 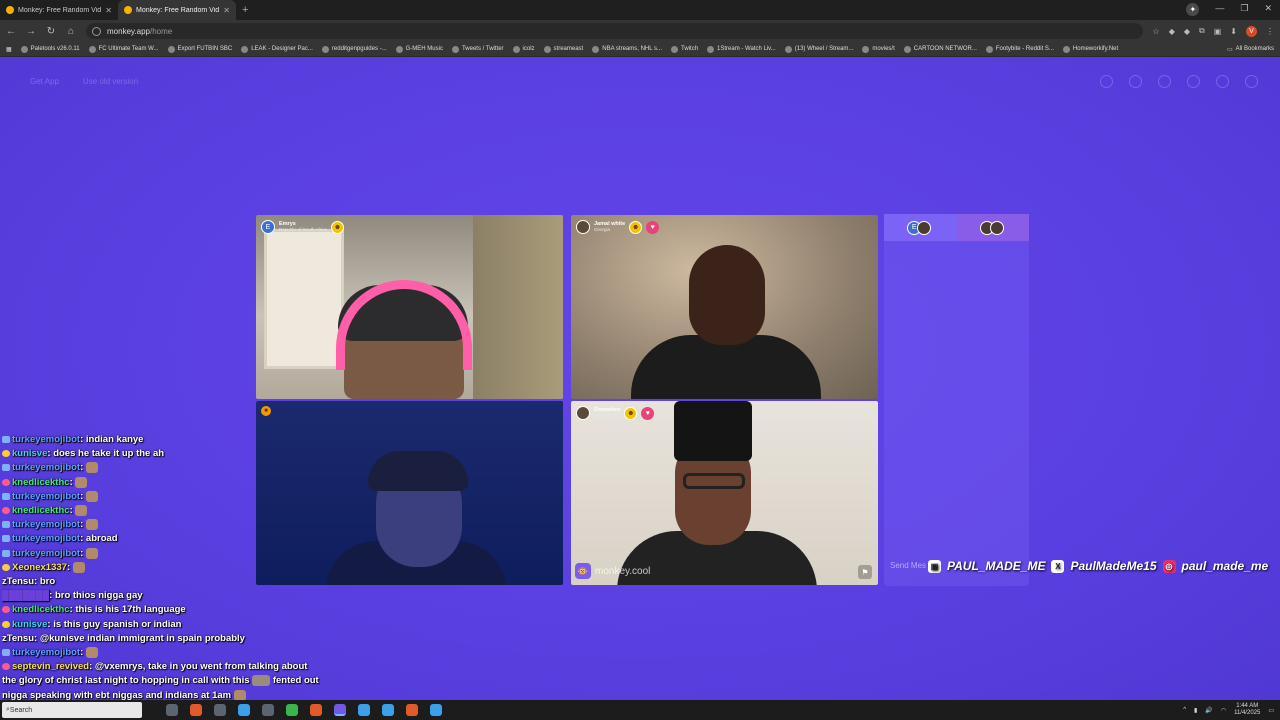 What do you see at coordinates (1222, 81) in the screenshot?
I see `chat-icon` at bounding box center [1222, 81].